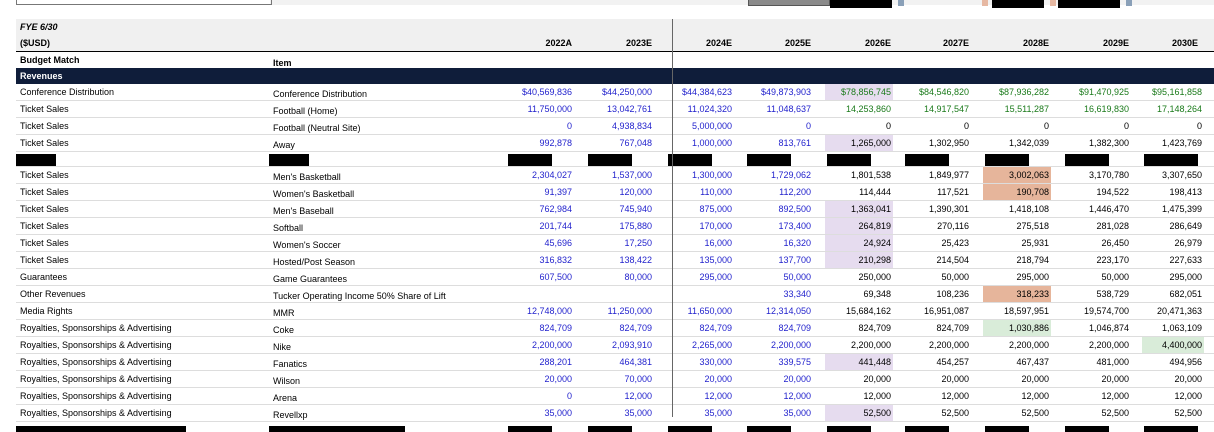 This screenshot has width=1214, height=432. What do you see at coordinates (1097, 243) in the screenshot?
I see `value-cell-2029E: 26,450` at bounding box center [1097, 243].